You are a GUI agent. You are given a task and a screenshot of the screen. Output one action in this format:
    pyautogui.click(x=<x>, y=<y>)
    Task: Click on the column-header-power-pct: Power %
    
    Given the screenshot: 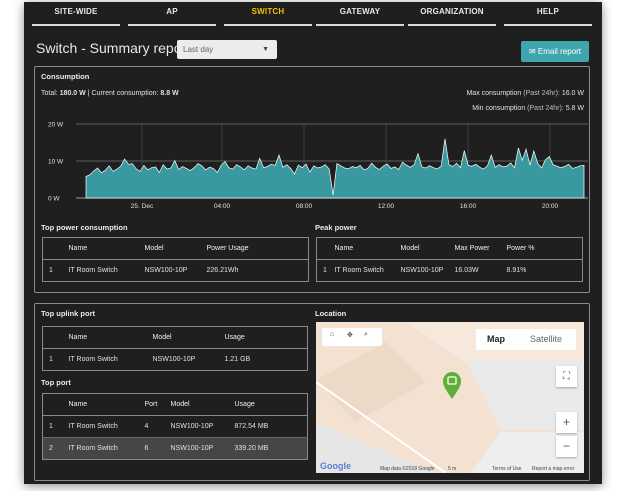 What is the action you would take?
    pyautogui.click(x=541, y=248)
    